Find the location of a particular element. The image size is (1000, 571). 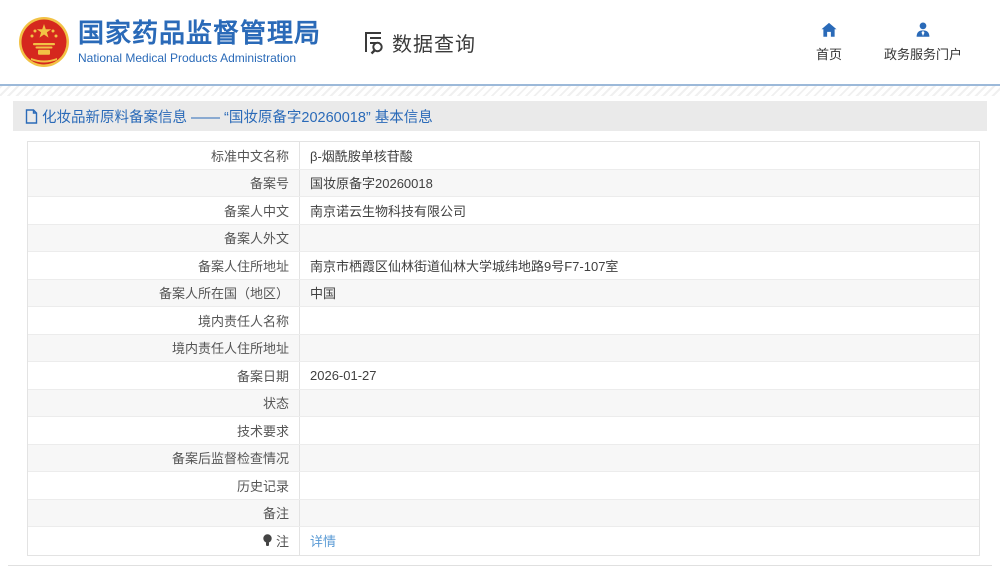

row-value: 国妆原备字20260018 is located at coordinates (371, 184).